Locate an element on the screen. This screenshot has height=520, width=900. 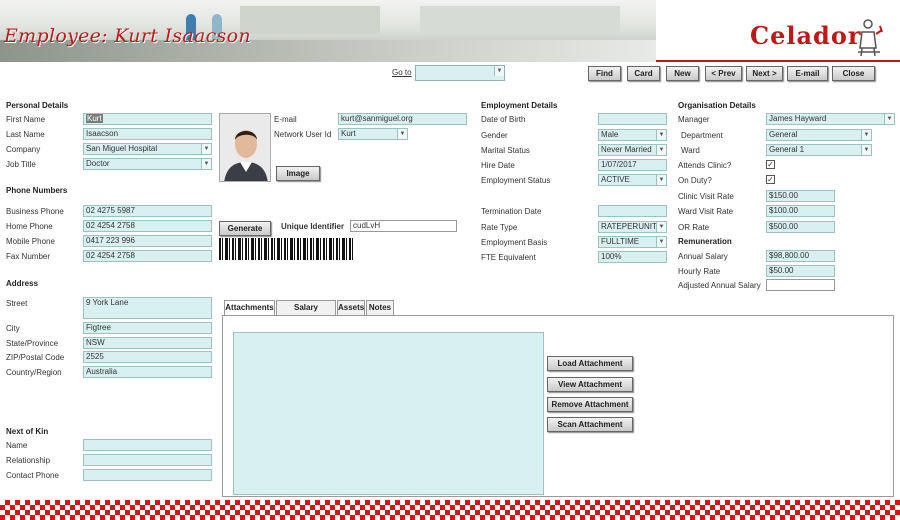
last-name-field: Isaacson is located at coordinates (147, 134).